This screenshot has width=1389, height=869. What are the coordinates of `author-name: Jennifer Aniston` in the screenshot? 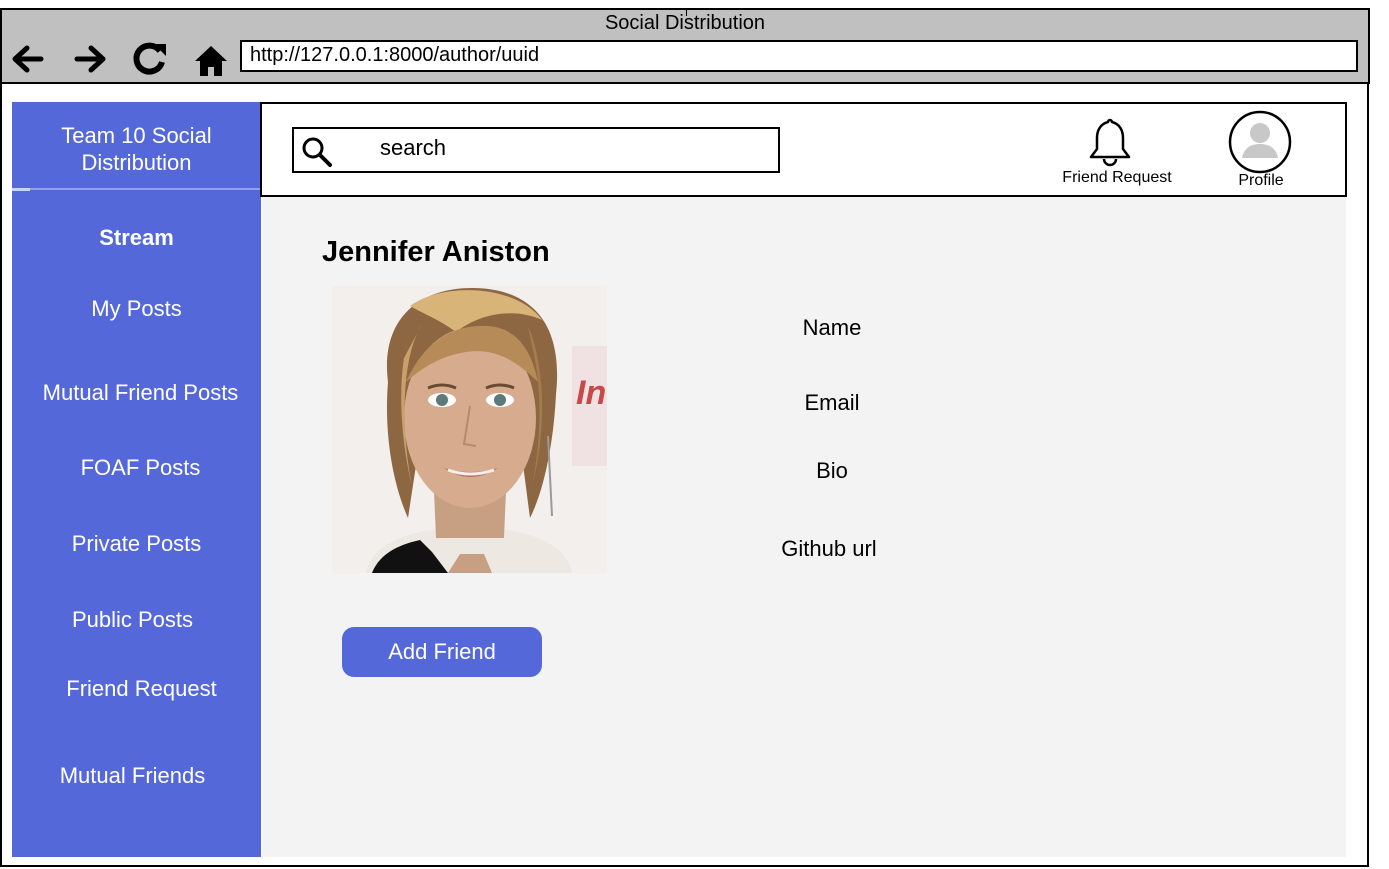 It's located at (436, 252).